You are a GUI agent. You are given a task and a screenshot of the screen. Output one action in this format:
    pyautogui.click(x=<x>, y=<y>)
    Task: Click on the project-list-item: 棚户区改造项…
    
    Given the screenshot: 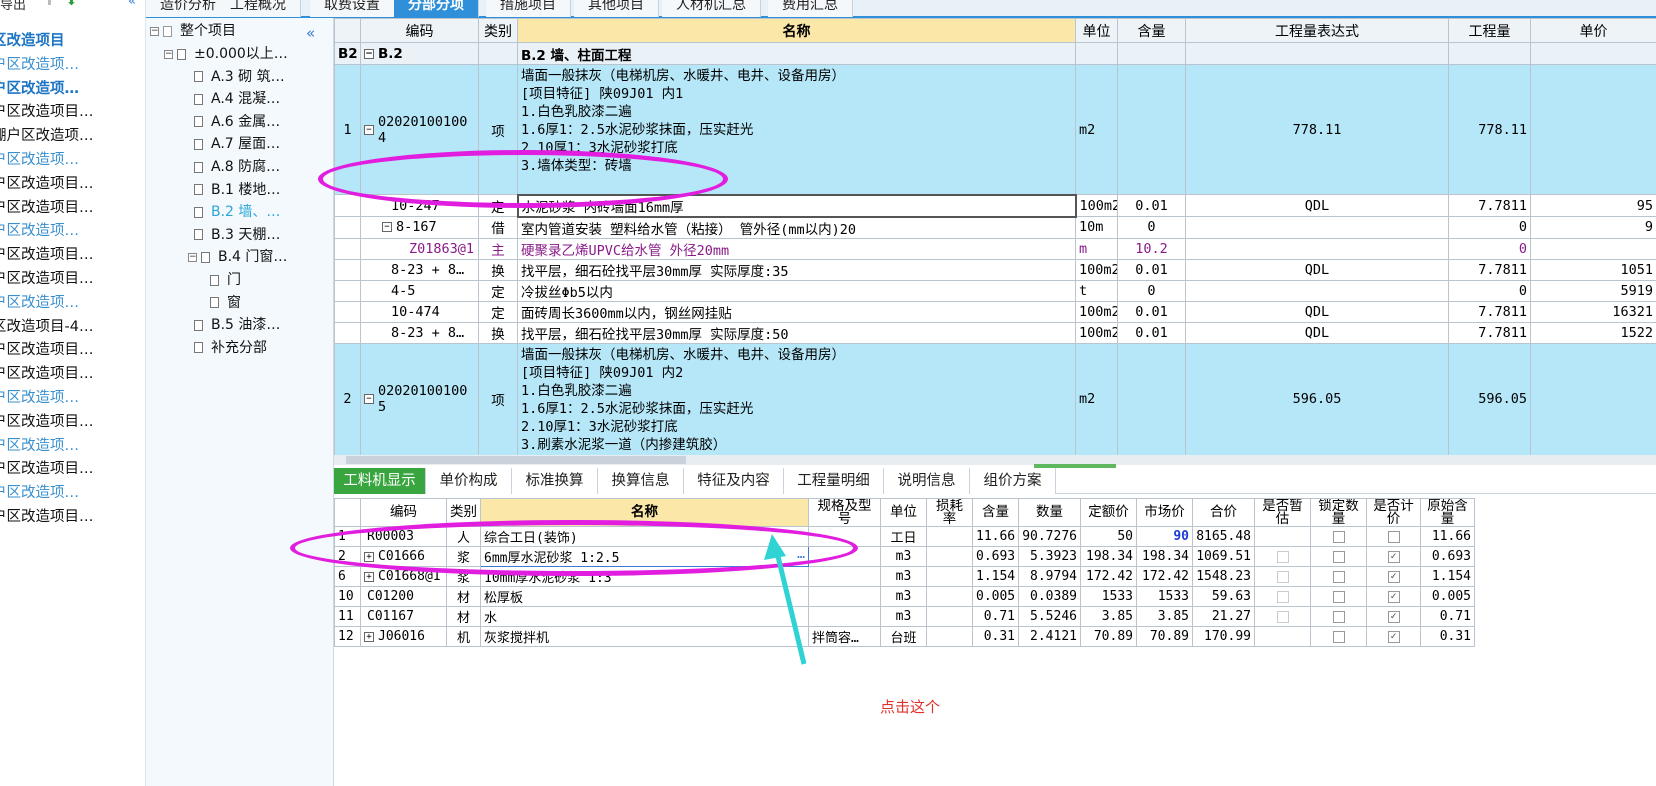 What is the action you would take?
    pyautogui.click(x=72, y=137)
    